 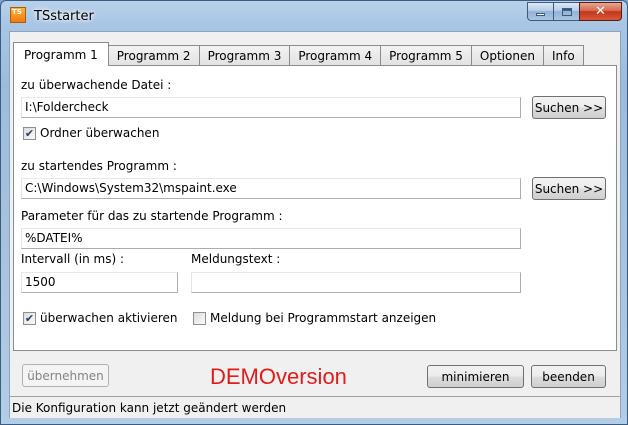 What do you see at coordinates (335, 55) in the screenshot?
I see `tab-programm-4: Programm 4` at bounding box center [335, 55].